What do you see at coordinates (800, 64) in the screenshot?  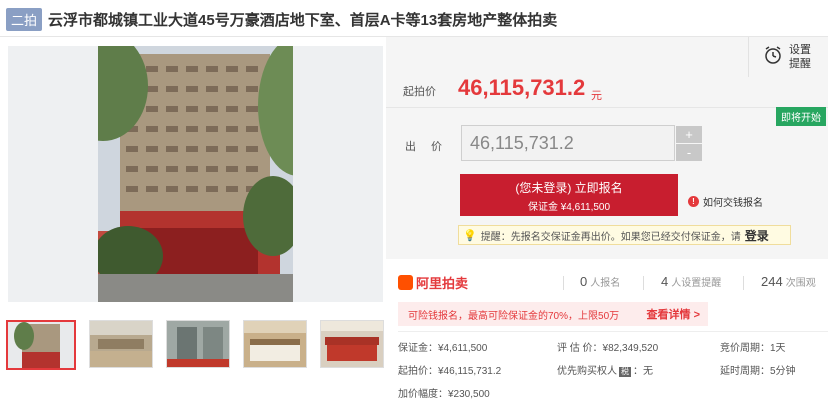 I see `reminder-label-2: 提醒` at bounding box center [800, 64].